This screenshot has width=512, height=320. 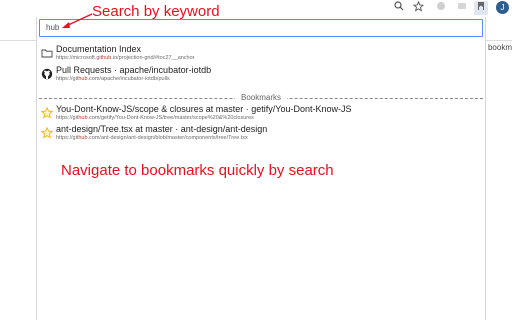 What do you see at coordinates (47, 73) in the screenshot?
I see `github-icon` at bounding box center [47, 73].